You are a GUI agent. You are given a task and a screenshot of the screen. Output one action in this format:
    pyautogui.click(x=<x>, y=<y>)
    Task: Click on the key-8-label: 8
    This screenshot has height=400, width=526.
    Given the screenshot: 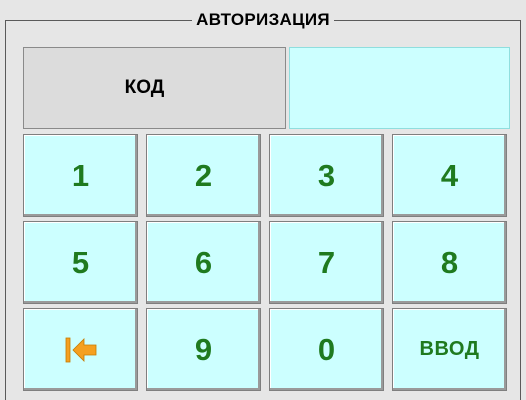 What is the action you would take?
    pyautogui.click(x=449, y=262)
    